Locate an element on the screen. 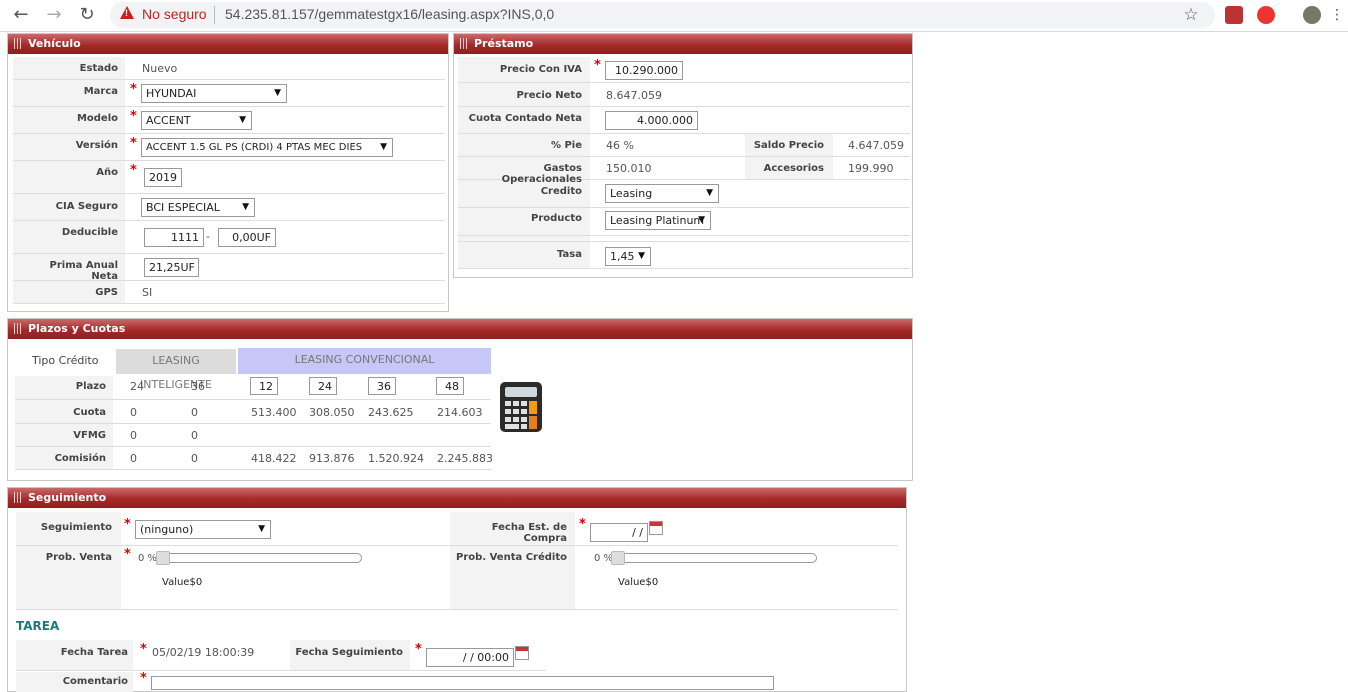 The height and width of the screenshot is (692, 1348). credito-select: Leasing ▼ is located at coordinates (662, 193).